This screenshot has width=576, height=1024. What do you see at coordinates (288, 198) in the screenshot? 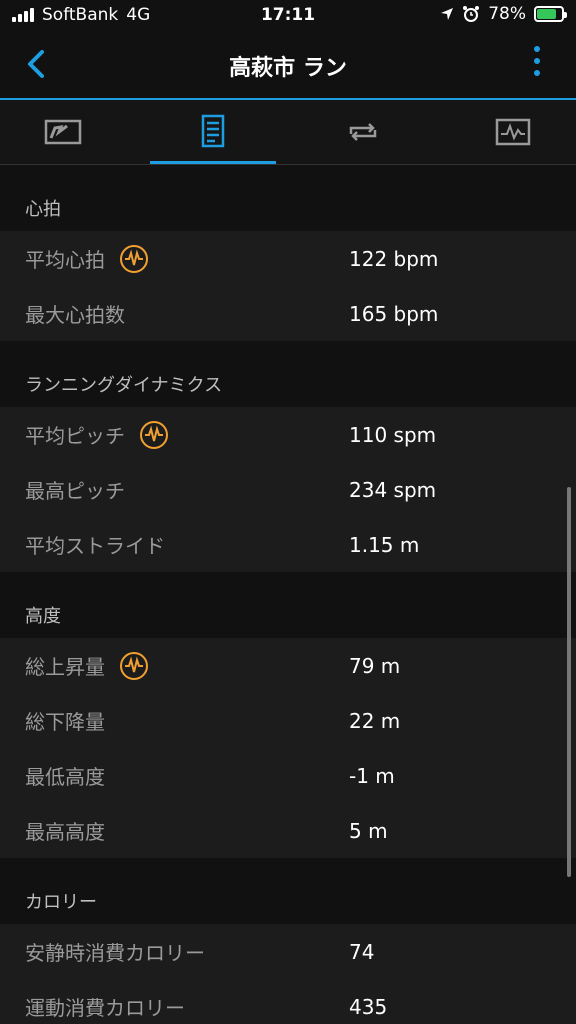
I see `section-header: 心拍` at bounding box center [288, 198].